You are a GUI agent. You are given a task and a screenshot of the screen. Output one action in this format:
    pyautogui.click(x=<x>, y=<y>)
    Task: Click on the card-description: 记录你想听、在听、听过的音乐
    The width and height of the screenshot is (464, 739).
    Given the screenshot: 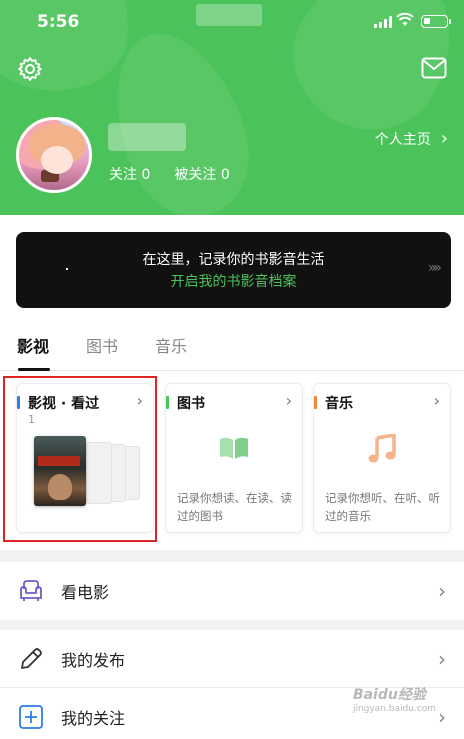 What is the action you would take?
    pyautogui.click(x=382, y=507)
    